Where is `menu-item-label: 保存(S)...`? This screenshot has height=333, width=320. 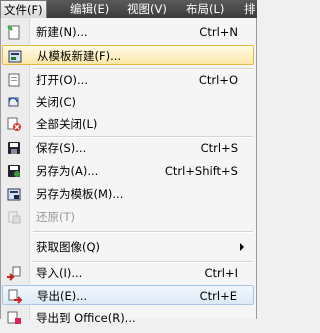
menu-item-label: 保存(S)... is located at coordinates (61, 148).